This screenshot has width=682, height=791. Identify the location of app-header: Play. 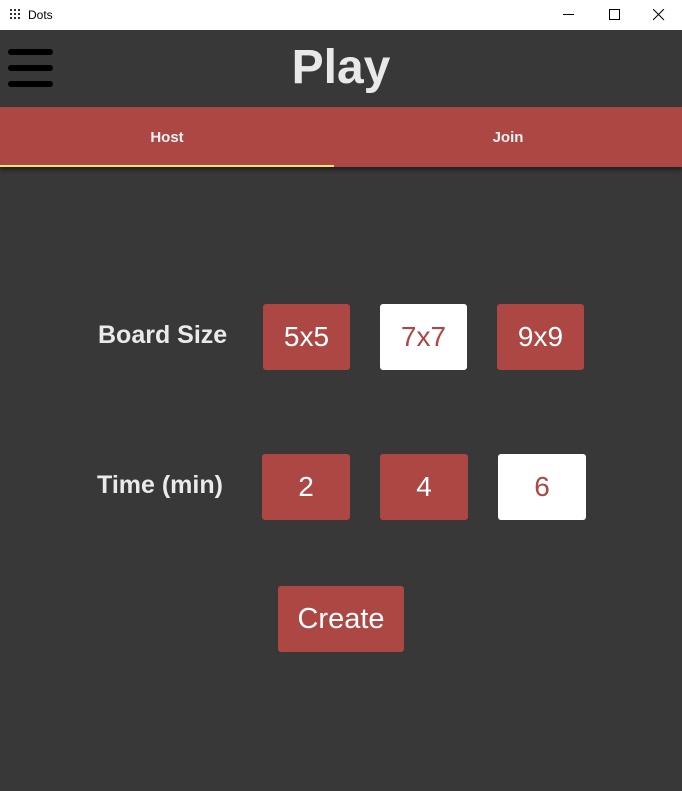
(341, 68).